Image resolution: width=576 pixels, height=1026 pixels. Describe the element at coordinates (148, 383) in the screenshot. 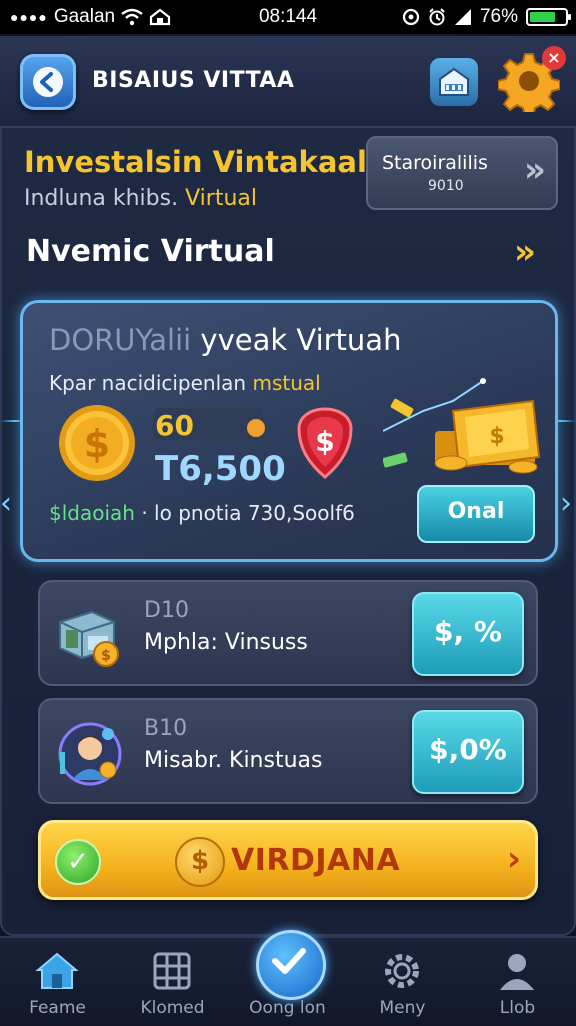

I see `featured-card-subtitle-prefix: Kpar nacidicipenlan` at that location.